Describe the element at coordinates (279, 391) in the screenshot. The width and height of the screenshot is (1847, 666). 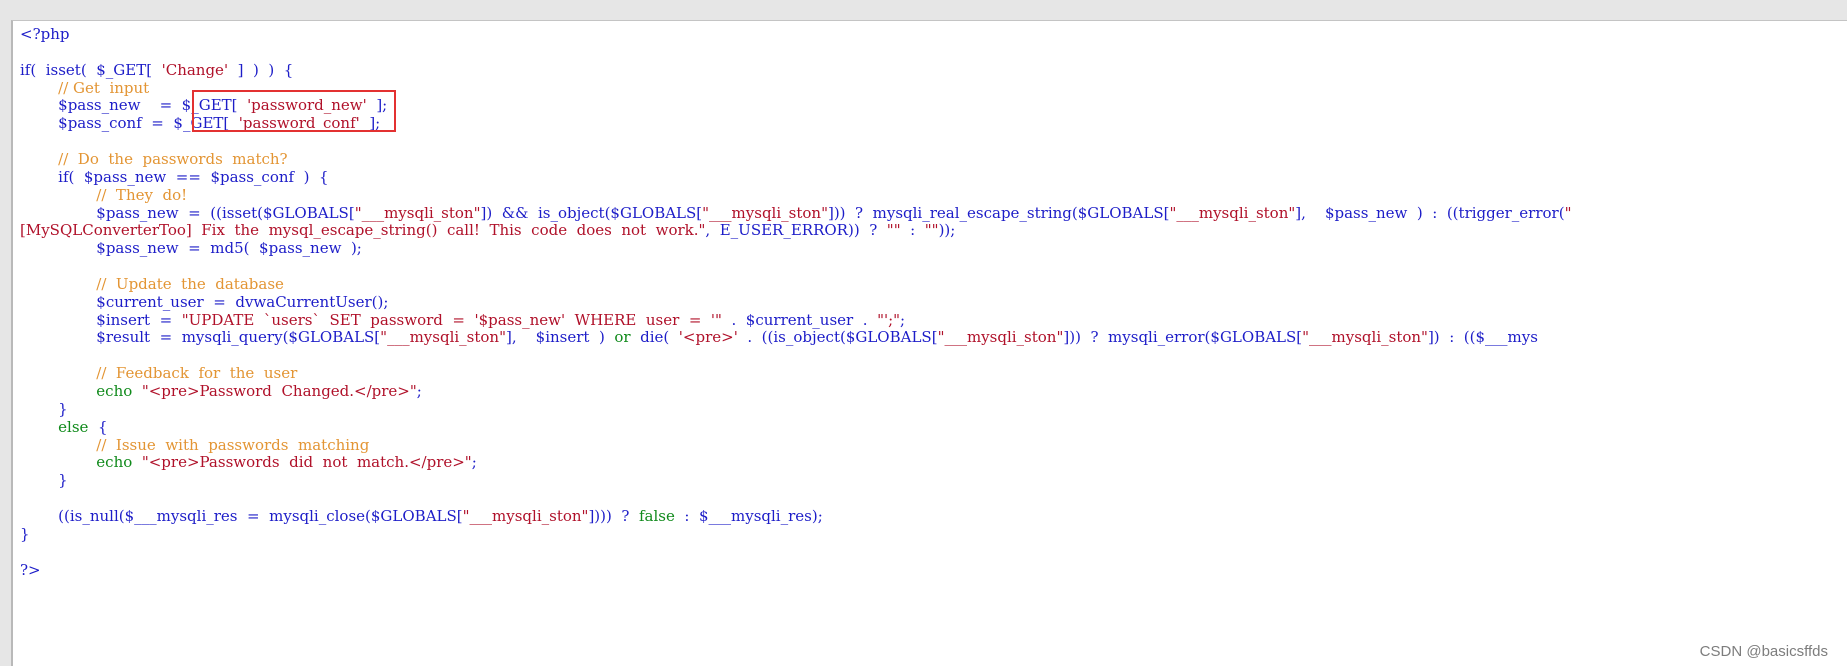
I see `code-token: "<pre>Password Changed.</pre>"` at that location.